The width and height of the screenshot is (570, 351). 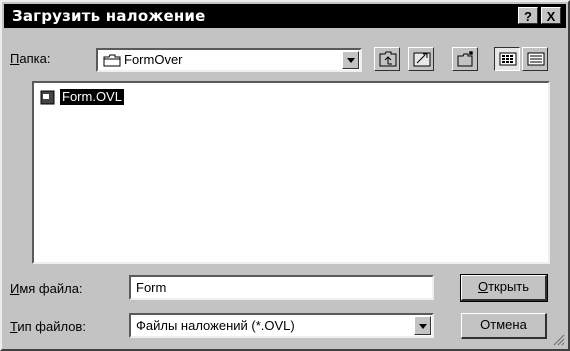 What do you see at coordinates (30, 58) in the screenshot?
I see `folder-label: Папка:` at bounding box center [30, 58].